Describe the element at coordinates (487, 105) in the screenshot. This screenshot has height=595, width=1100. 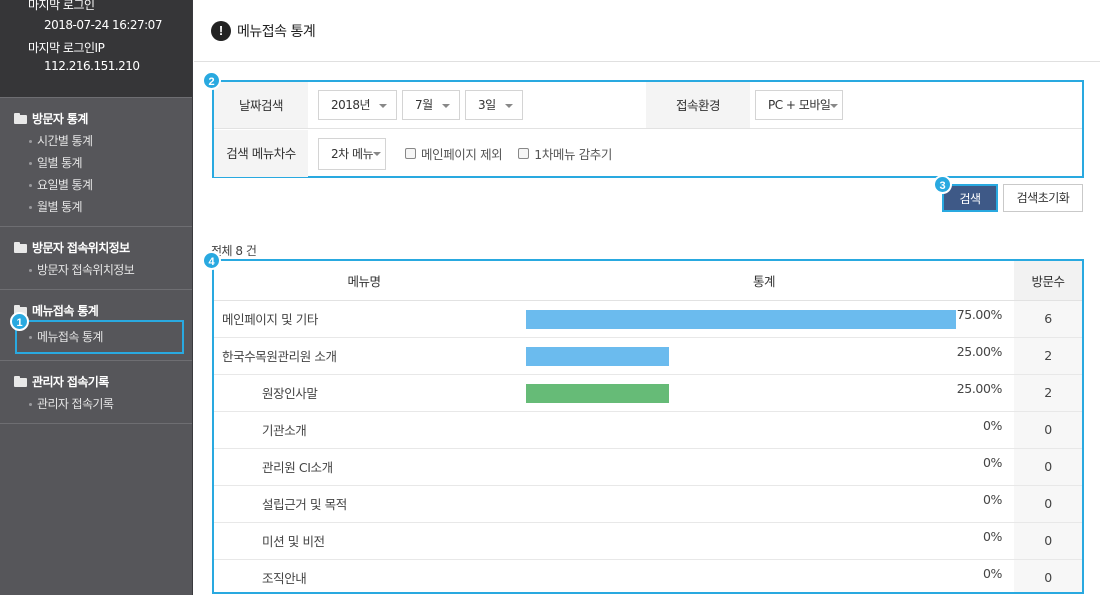
I see `day-select-value: 3일` at that location.